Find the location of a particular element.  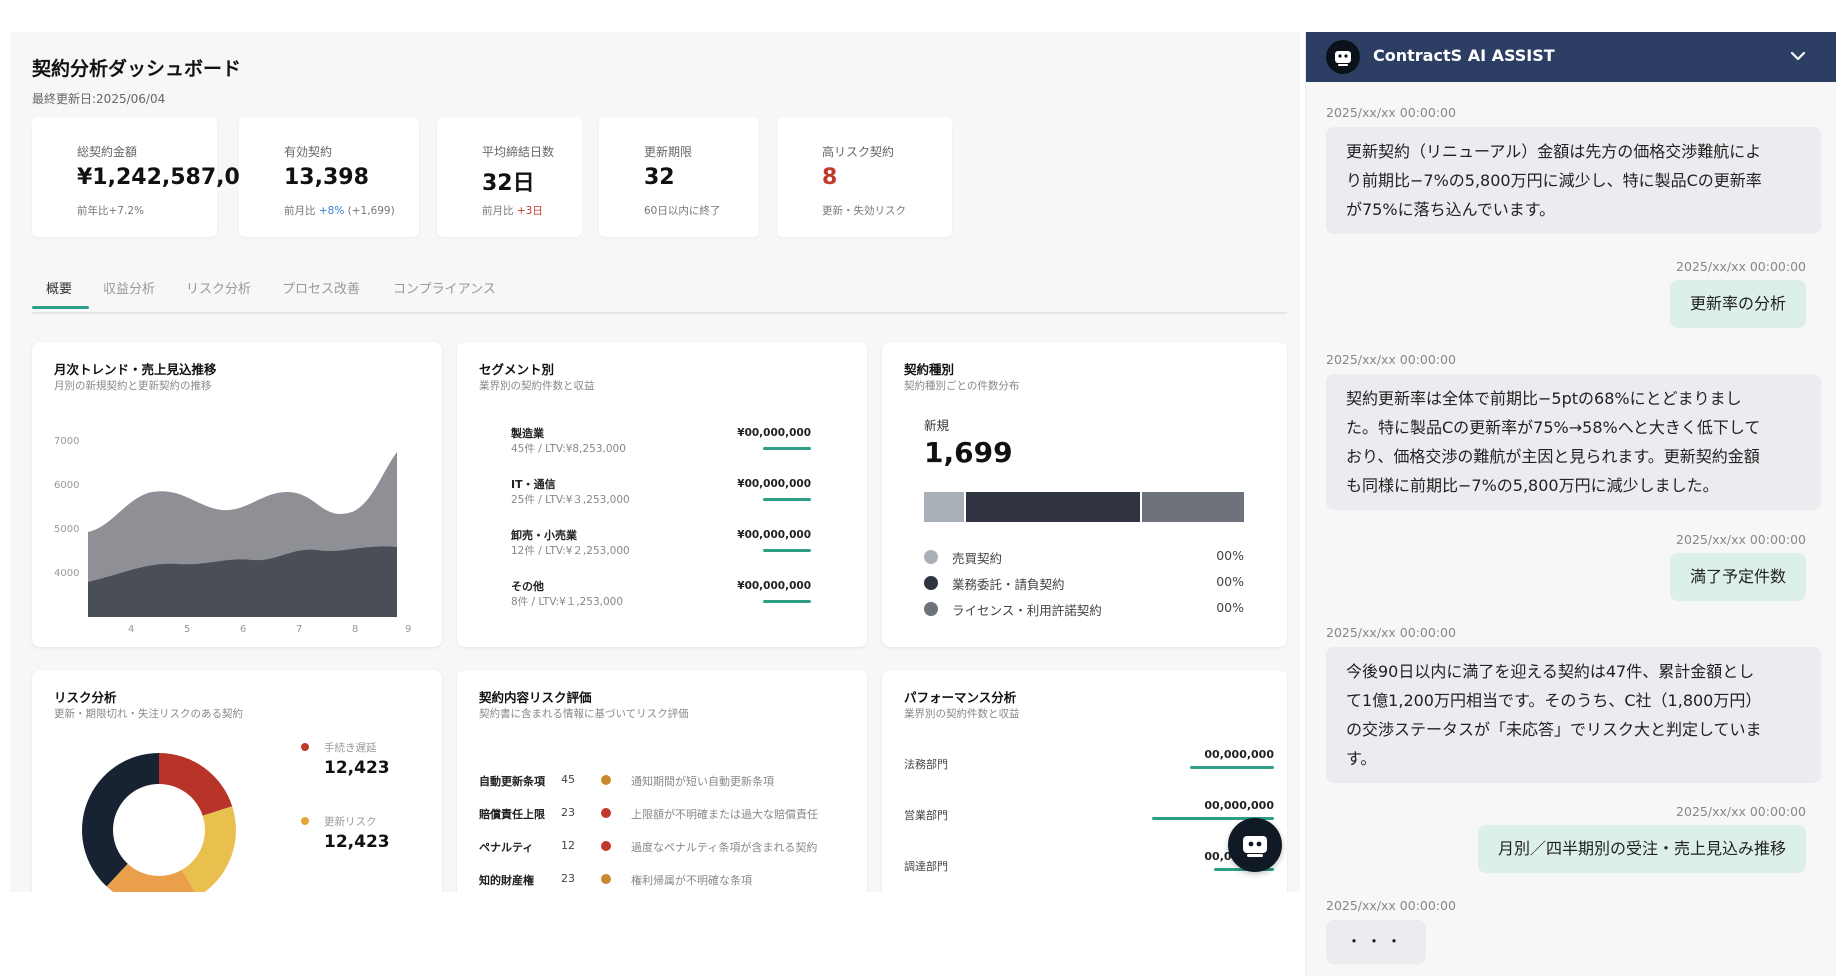

card-title: 契約内容リスク評価 is located at coordinates (535, 697).